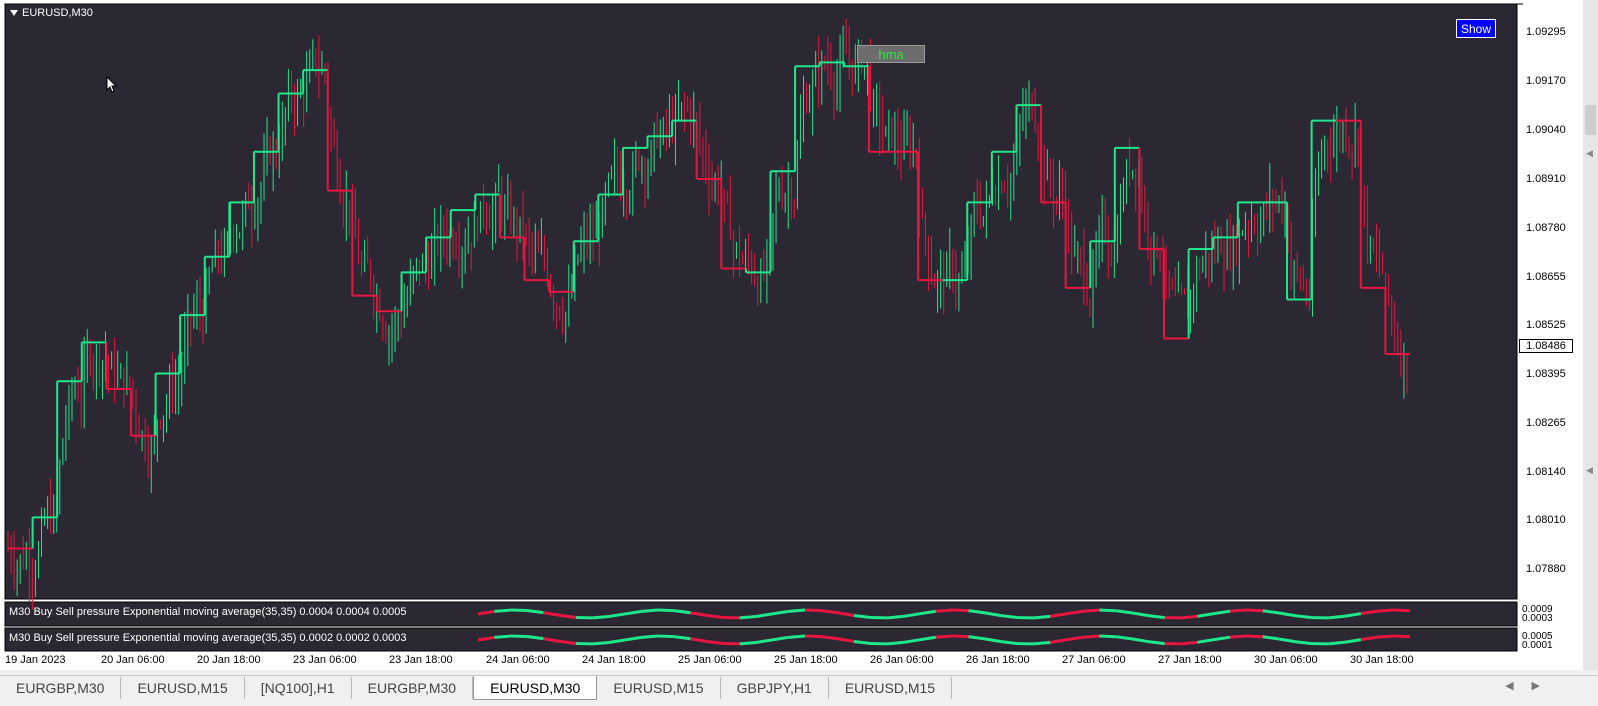 The height and width of the screenshot is (706, 1598). I want to click on price-tick-label: 1.08655, so click(1549, 277).